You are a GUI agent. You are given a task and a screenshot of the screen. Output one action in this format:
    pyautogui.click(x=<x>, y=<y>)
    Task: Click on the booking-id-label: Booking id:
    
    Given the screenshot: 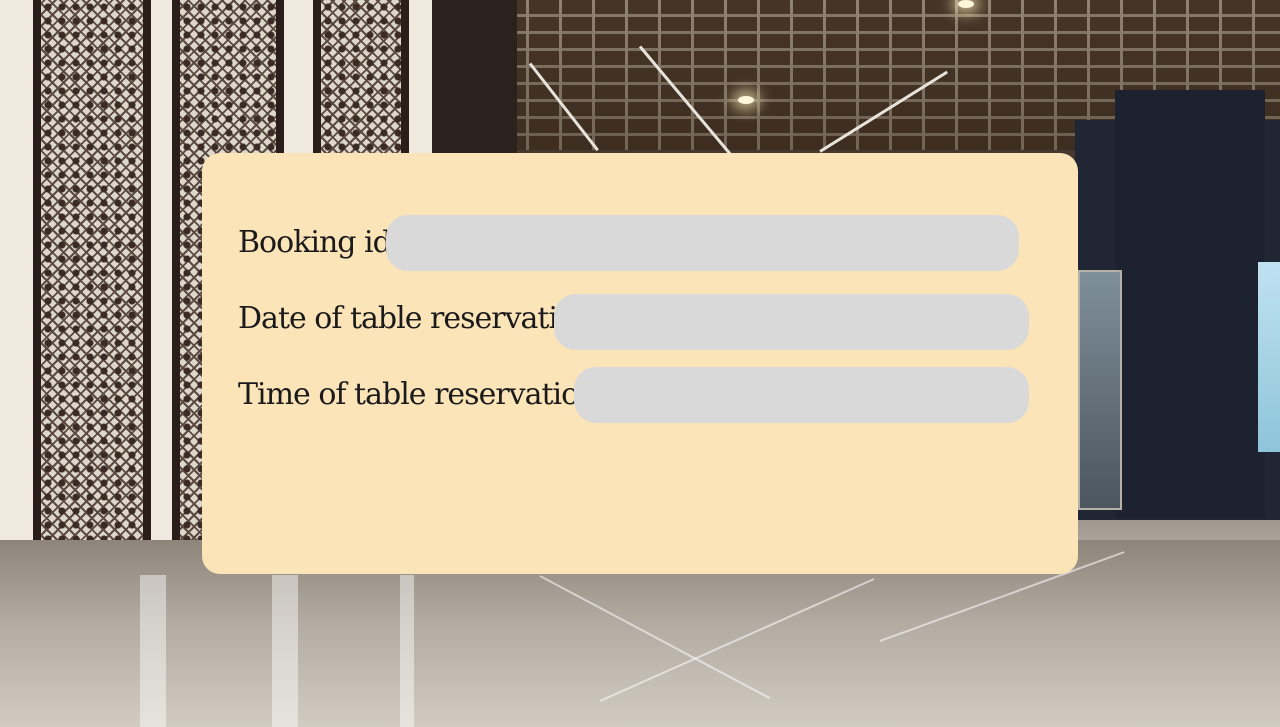 What is the action you would take?
    pyautogui.click(x=319, y=242)
    